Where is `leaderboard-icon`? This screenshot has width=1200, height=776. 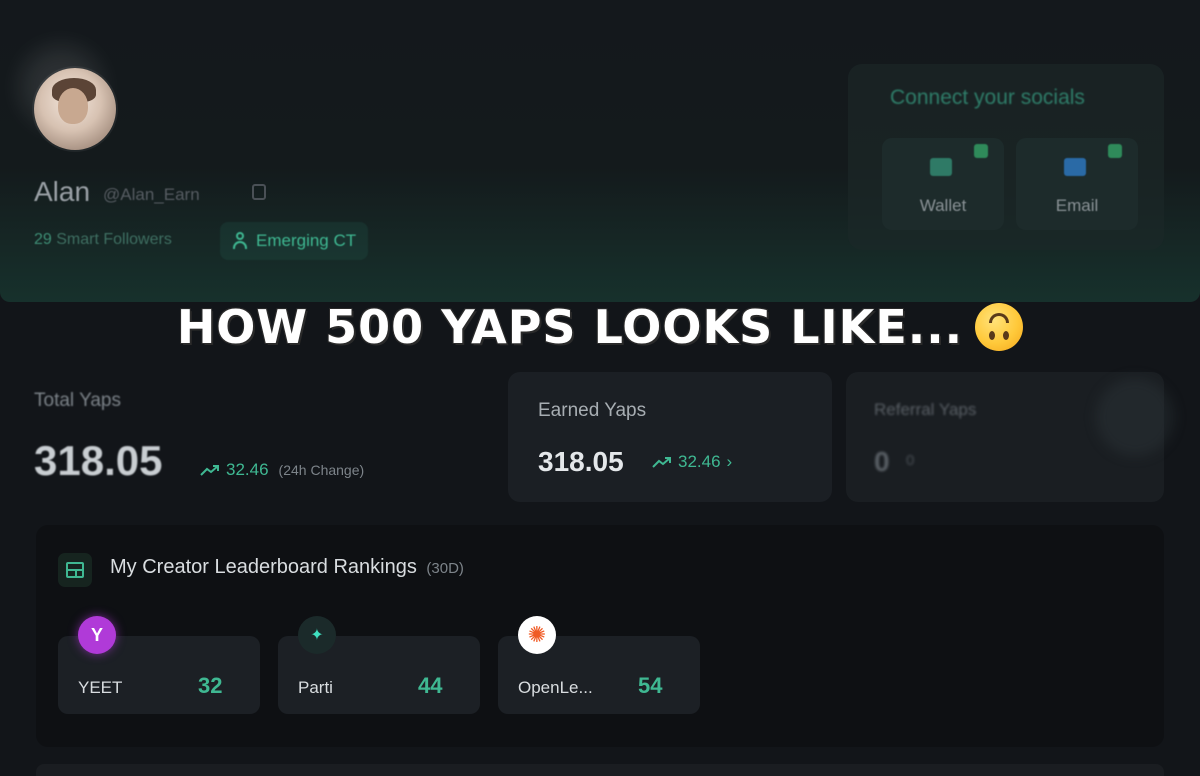
leaderboard-icon is located at coordinates (75, 570).